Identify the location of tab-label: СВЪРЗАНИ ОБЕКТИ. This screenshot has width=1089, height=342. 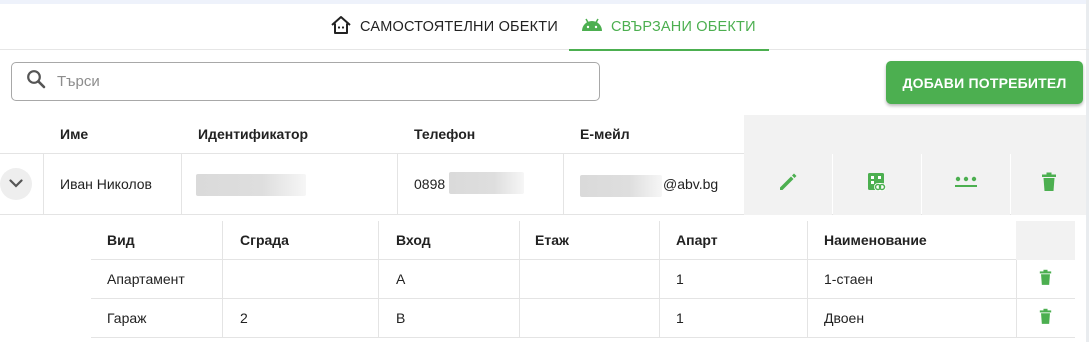
(683, 27).